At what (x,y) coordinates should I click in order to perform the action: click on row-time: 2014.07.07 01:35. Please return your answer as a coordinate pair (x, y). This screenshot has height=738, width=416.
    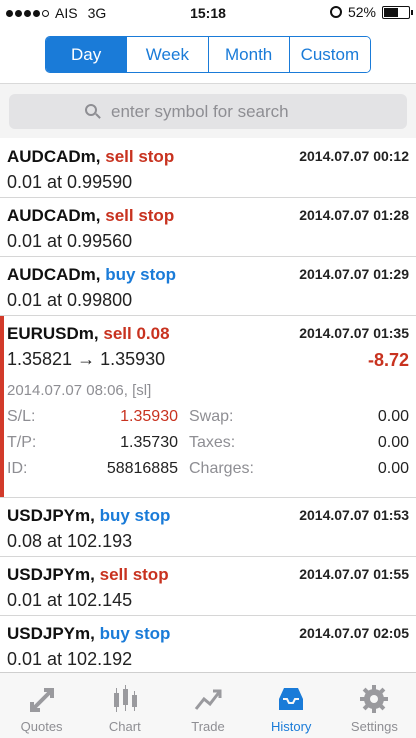
    Looking at the image, I should click on (354, 333).